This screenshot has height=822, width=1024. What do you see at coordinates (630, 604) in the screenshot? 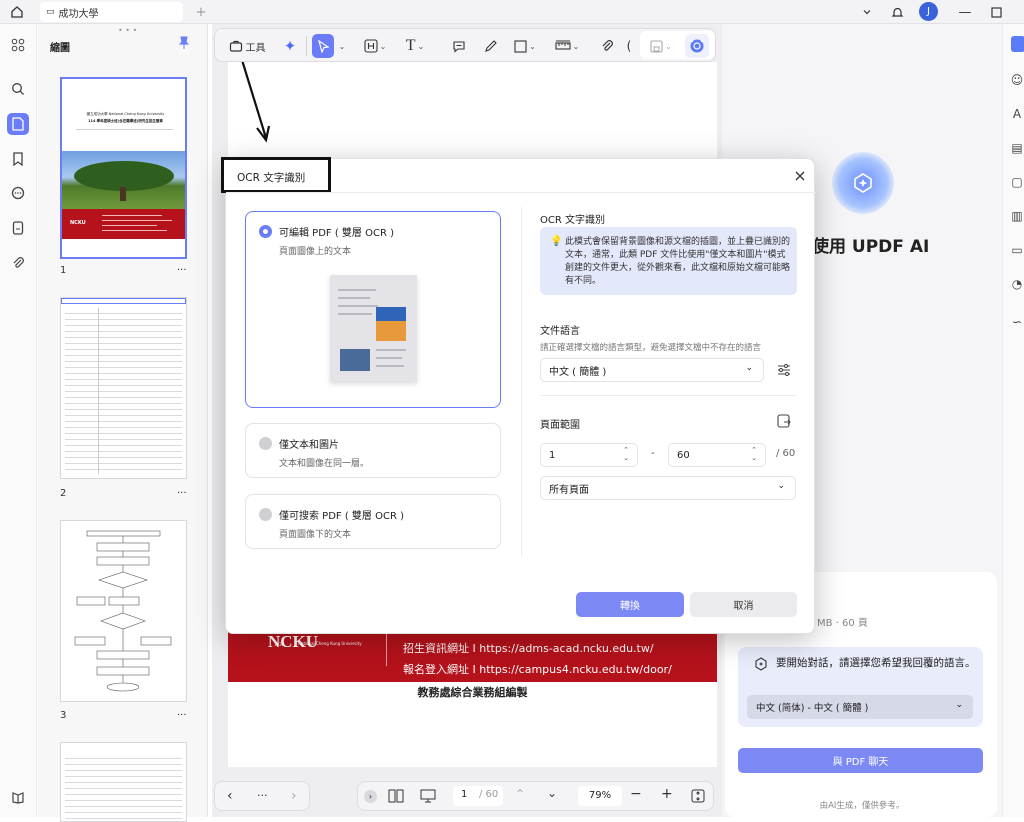
I see `convert-button: 轉換` at bounding box center [630, 604].